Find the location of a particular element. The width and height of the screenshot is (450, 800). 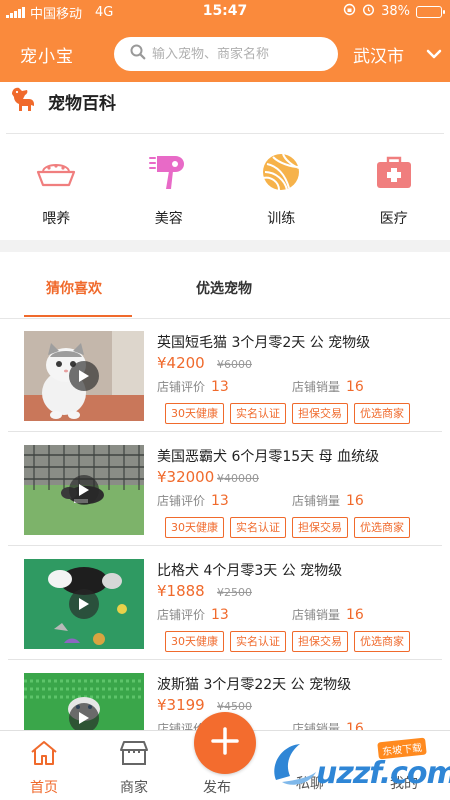

food-bowl-icon is located at coordinates (56, 172).